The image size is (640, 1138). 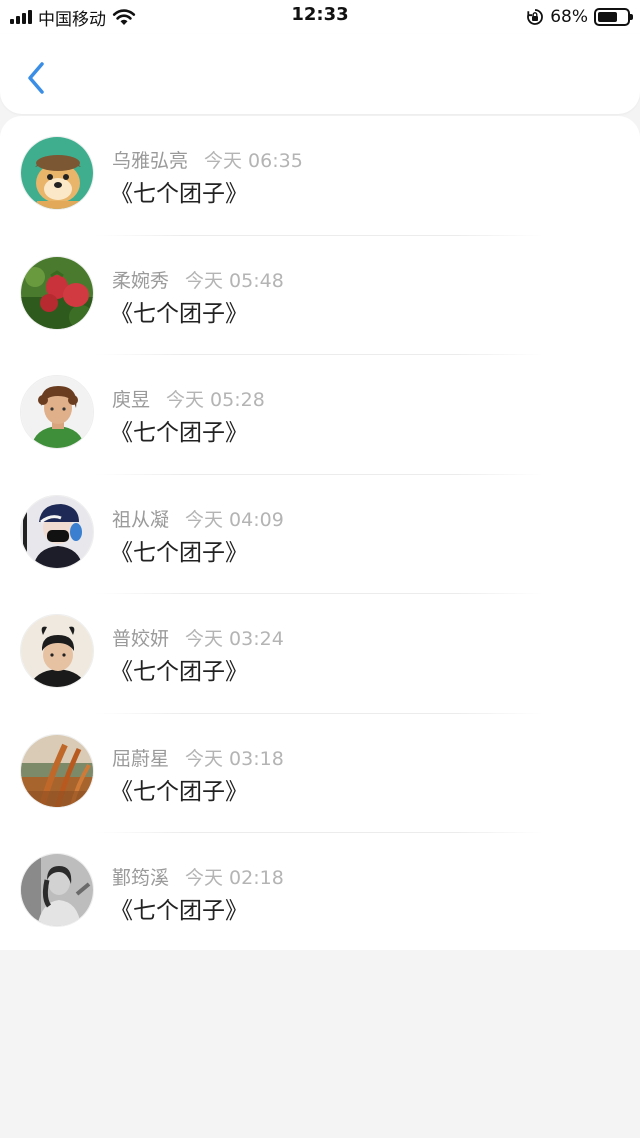 I want to click on post-time: 今天 04:09, so click(x=234, y=519).